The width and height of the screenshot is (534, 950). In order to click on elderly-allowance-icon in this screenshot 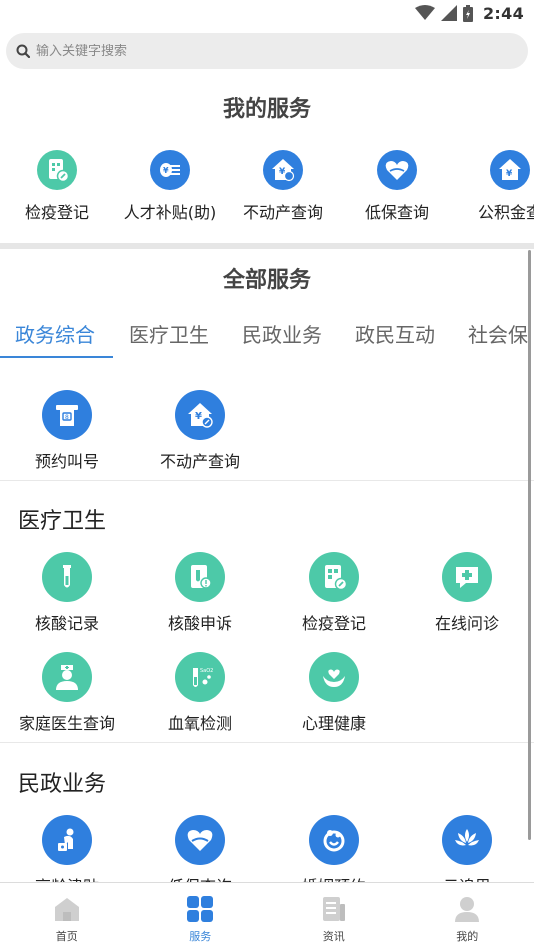, I will do `click(67, 840)`.